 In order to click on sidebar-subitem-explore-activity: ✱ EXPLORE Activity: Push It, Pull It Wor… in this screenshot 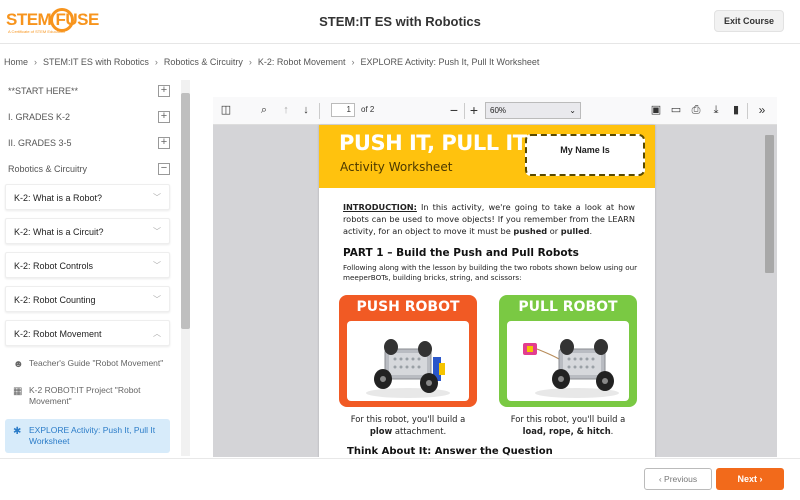, I will do `click(87, 436)`.